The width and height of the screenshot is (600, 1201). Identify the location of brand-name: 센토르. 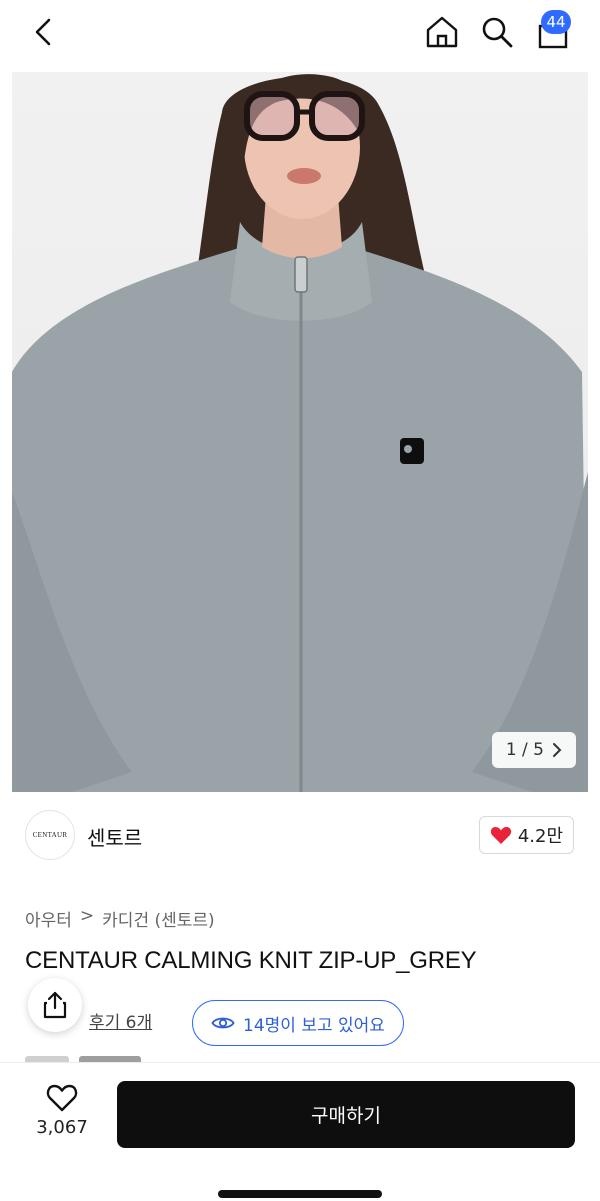
(114, 836).